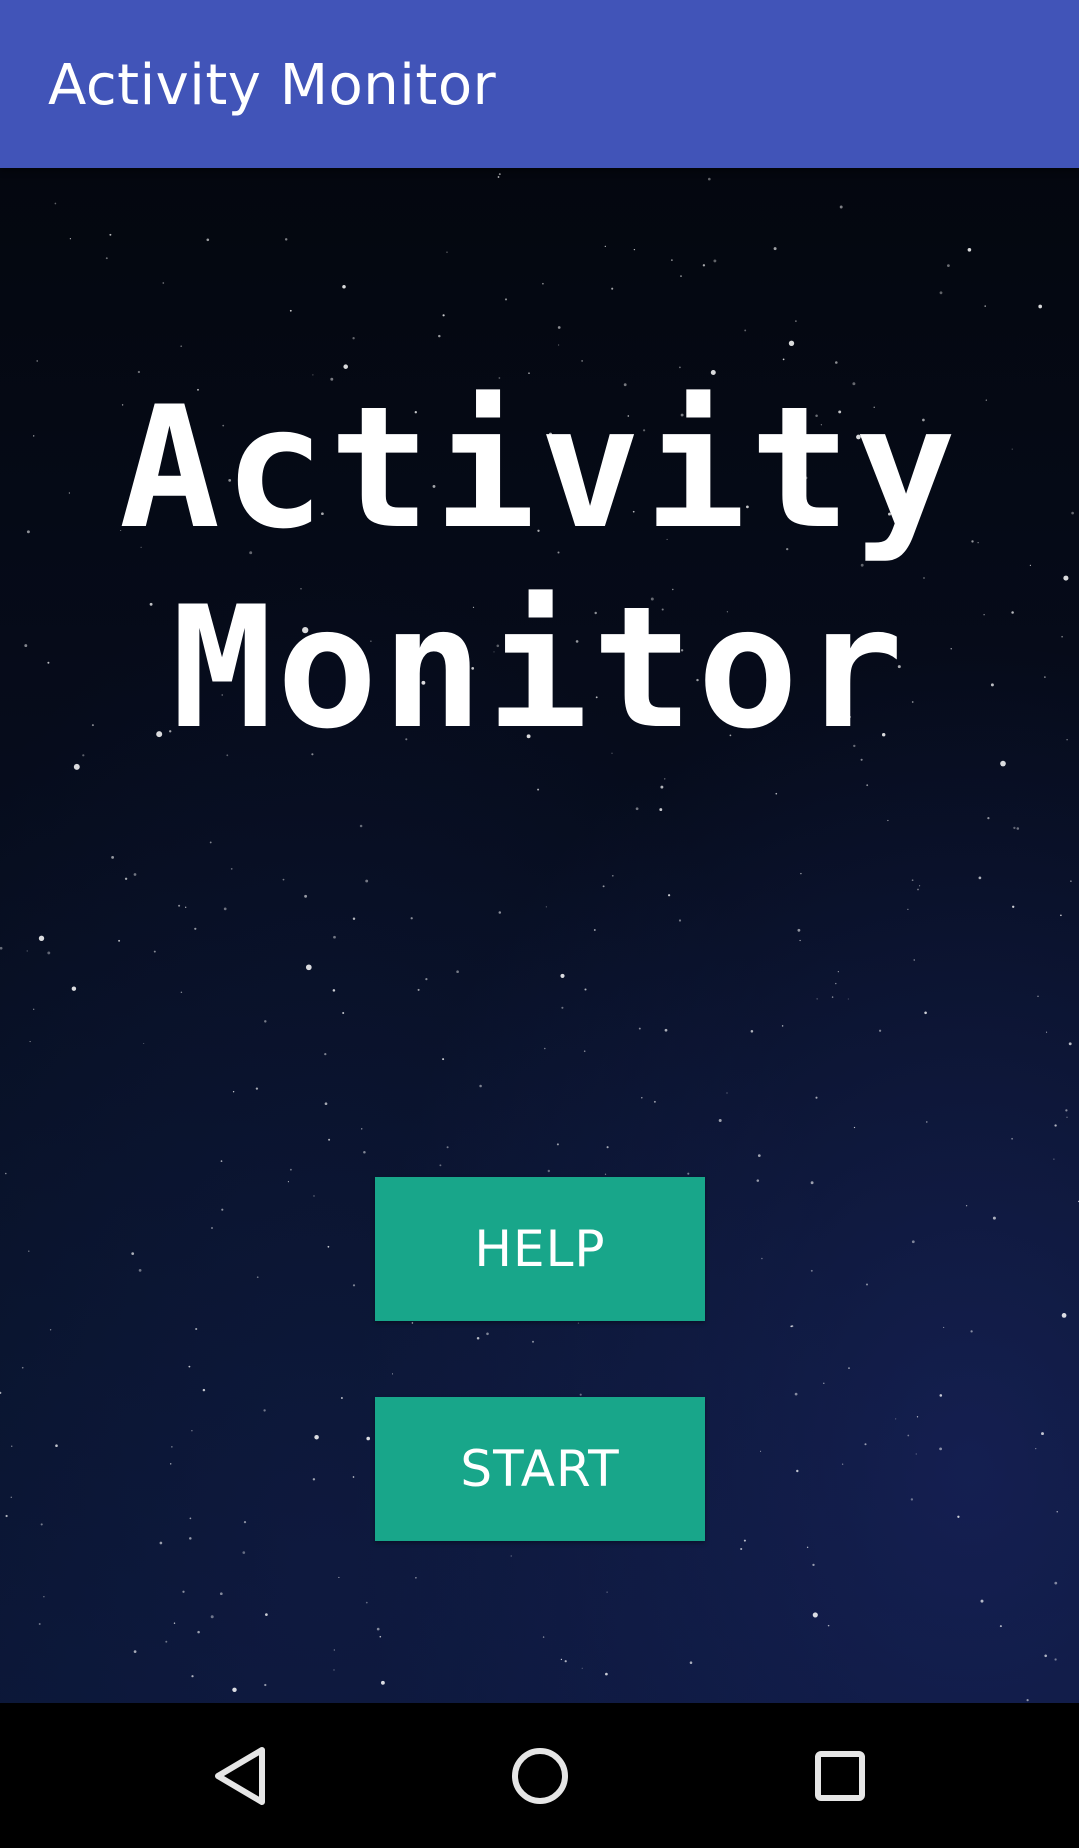  What do you see at coordinates (540, 1469) in the screenshot?
I see `start-button: START` at bounding box center [540, 1469].